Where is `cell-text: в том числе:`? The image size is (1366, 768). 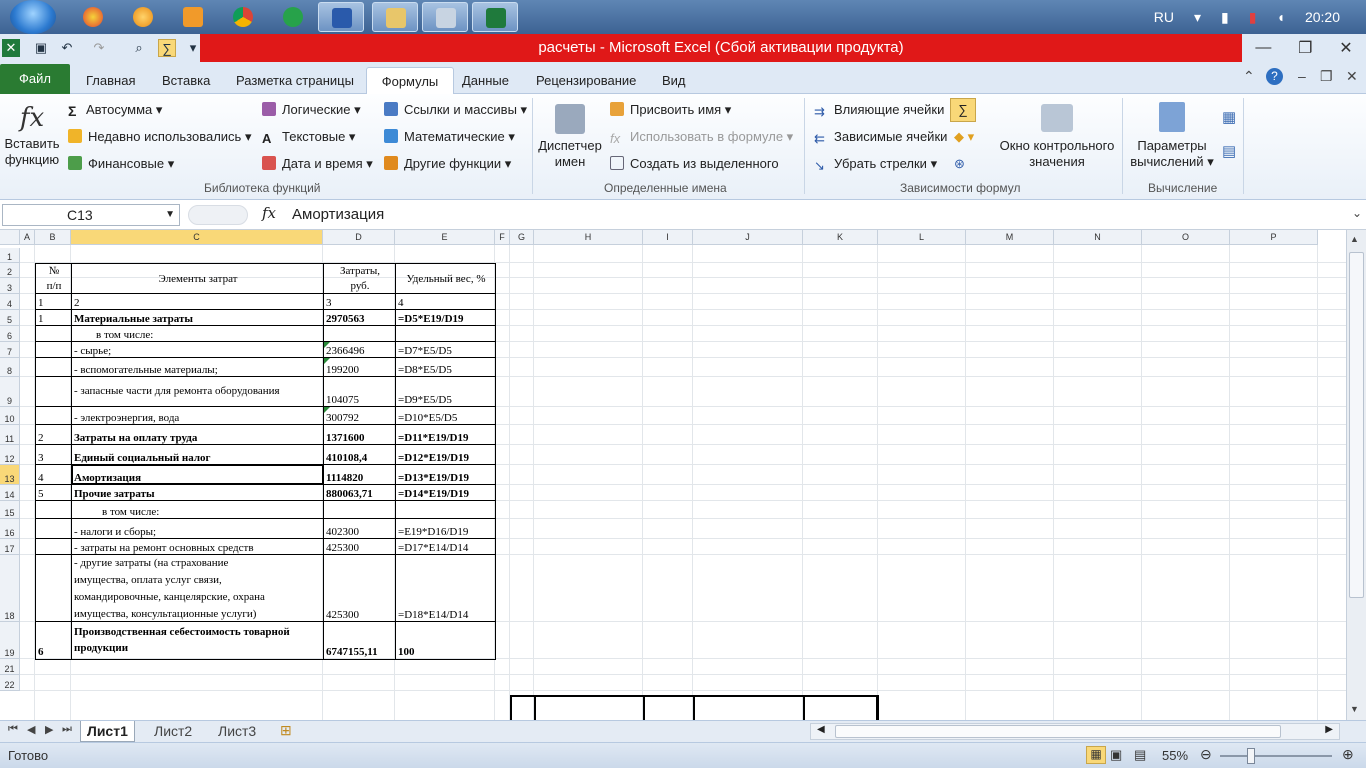
cell-text: в том числе: is located at coordinates (198, 335).